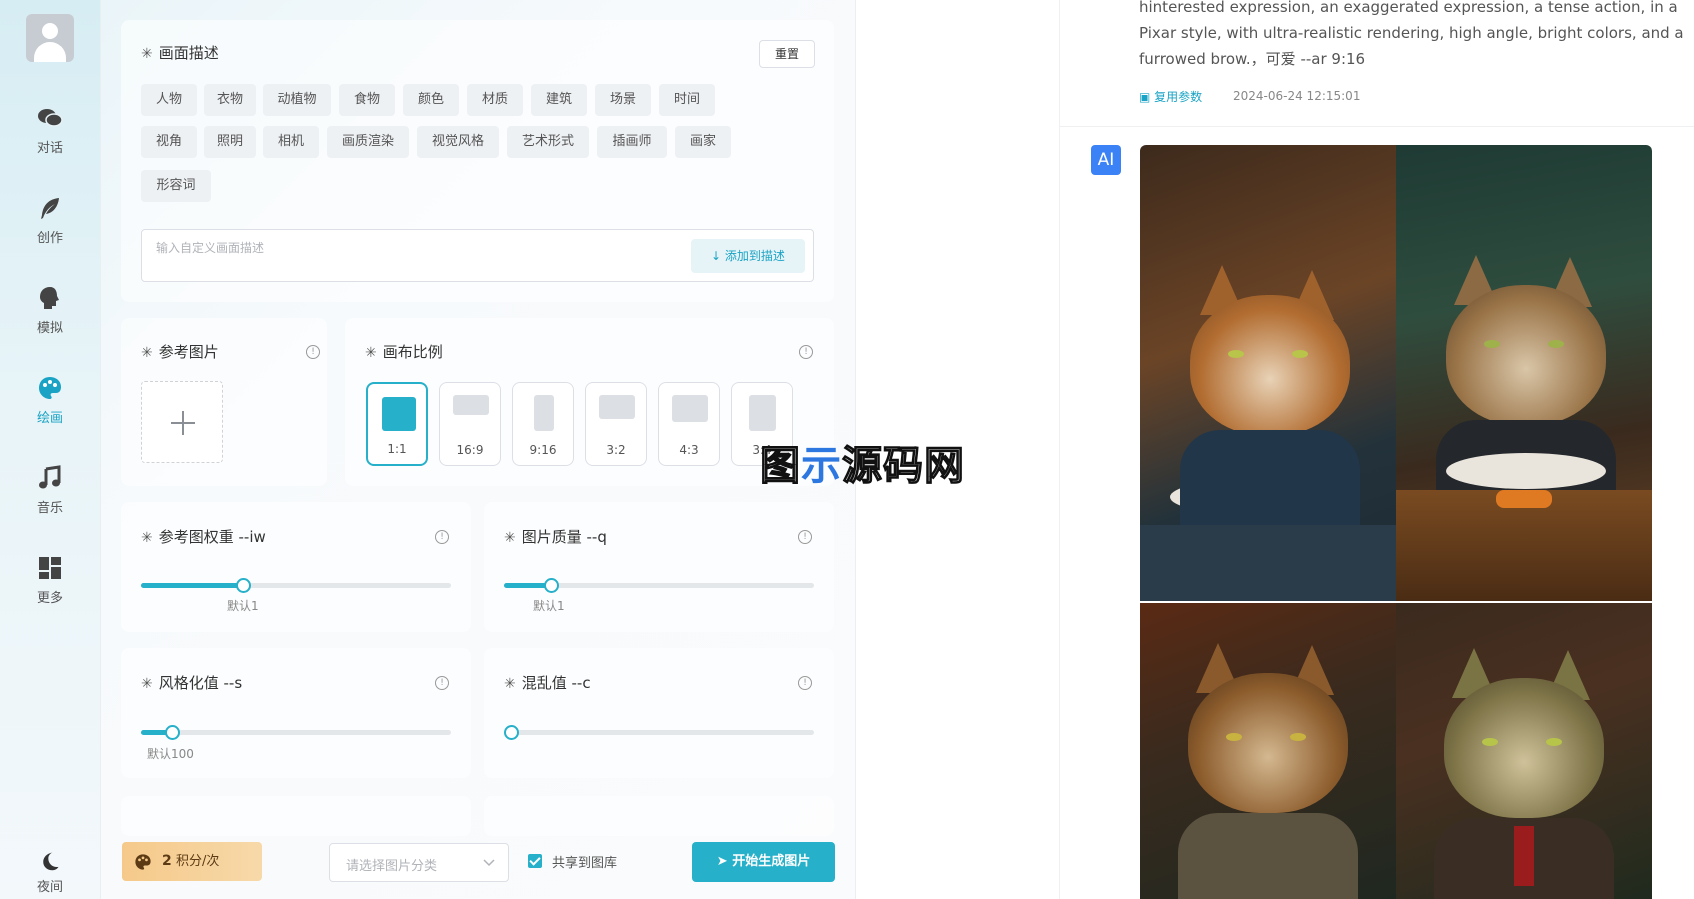 This screenshot has height=899, width=1694. Describe the element at coordinates (50, 449) in the screenshot. I see `left-sidebar: 对话 创作 模拟 绘画 音乐 更多 夜间` at that location.